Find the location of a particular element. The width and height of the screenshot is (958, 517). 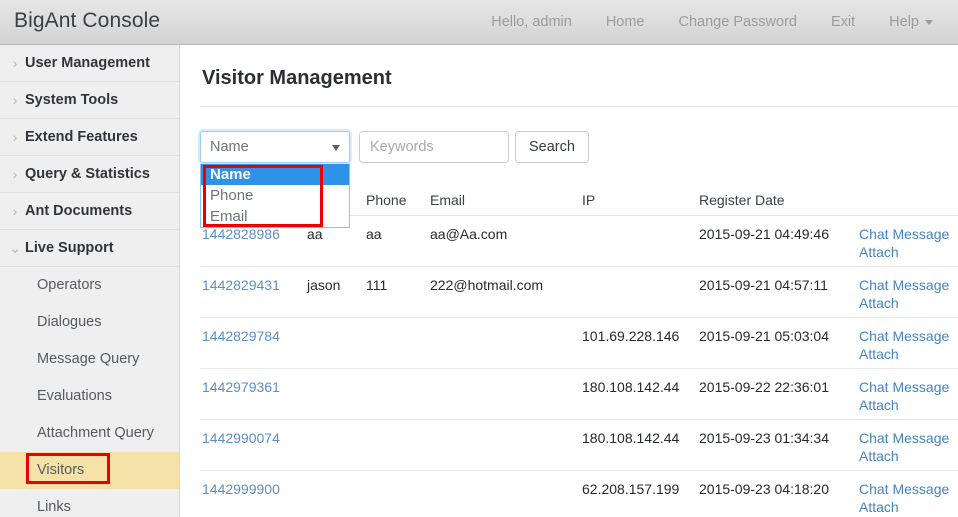

visitor-email: aa@Aa.com is located at coordinates (469, 234).